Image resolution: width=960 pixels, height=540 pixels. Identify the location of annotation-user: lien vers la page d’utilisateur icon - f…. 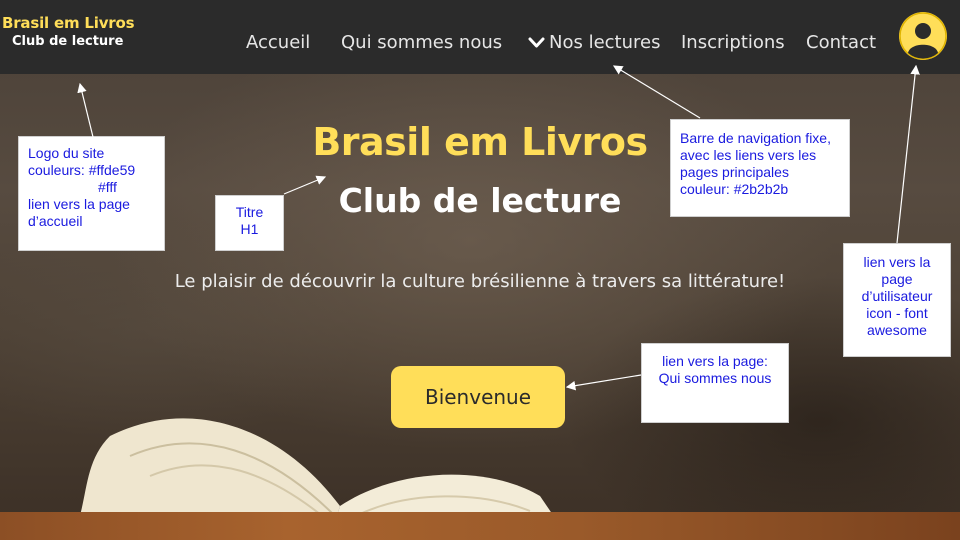
(897, 300).